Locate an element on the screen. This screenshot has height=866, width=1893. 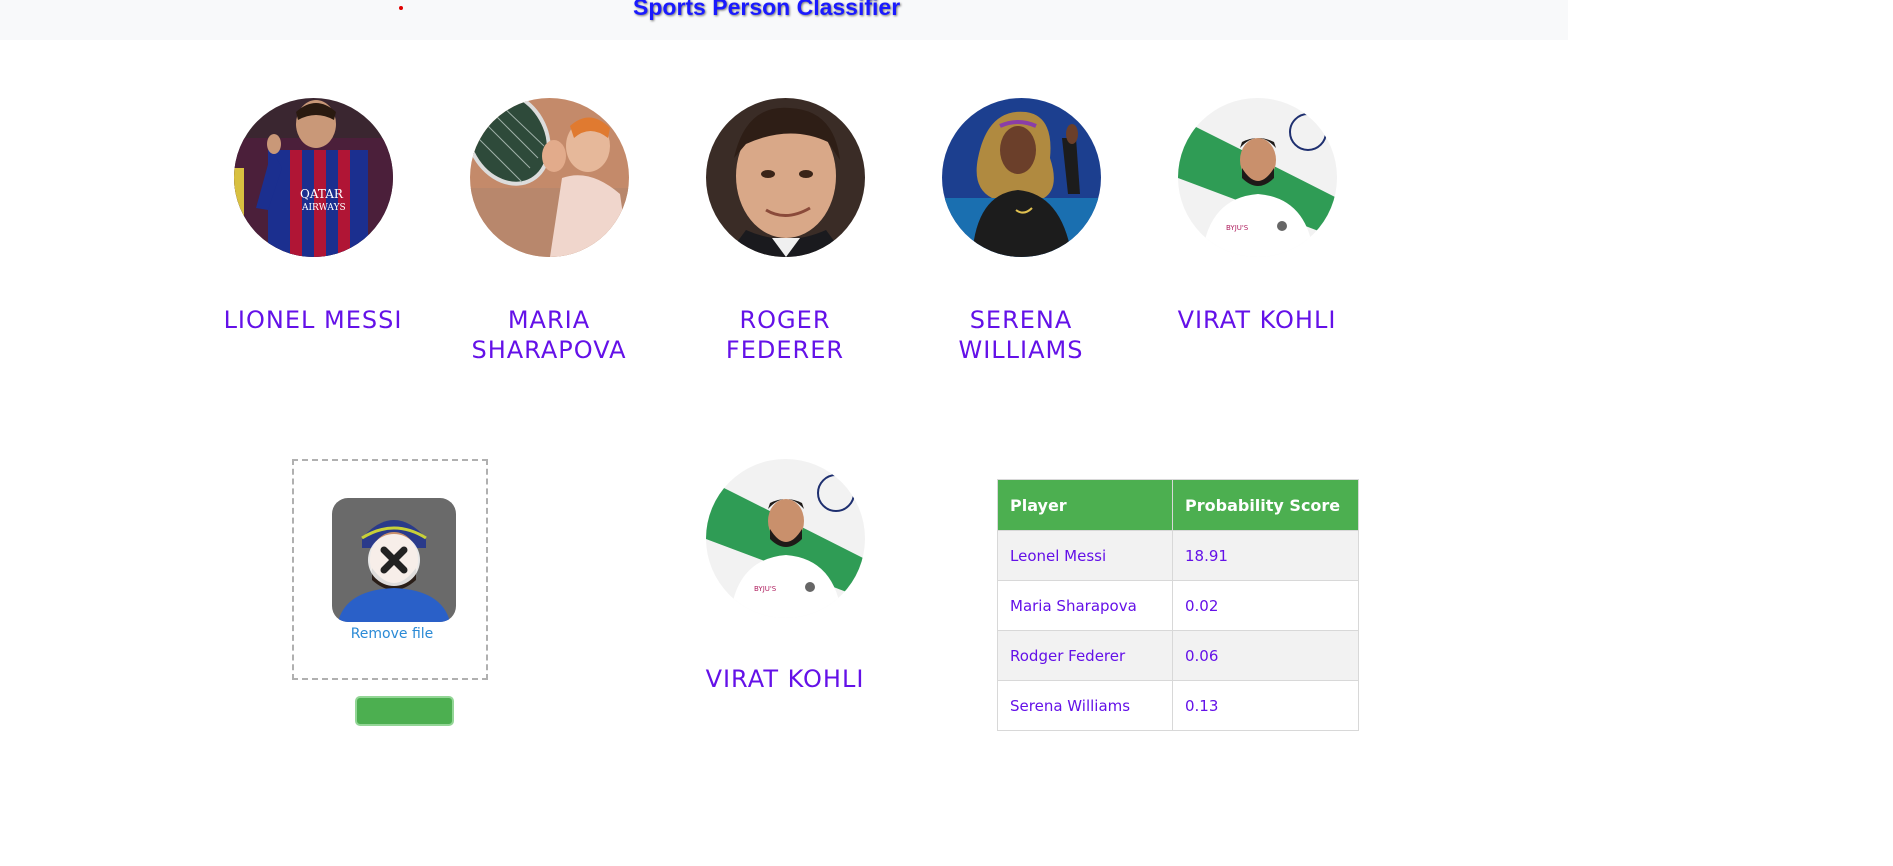
player-card-serena: SERENA WILLIAMS is located at coordinates (1021, 231).